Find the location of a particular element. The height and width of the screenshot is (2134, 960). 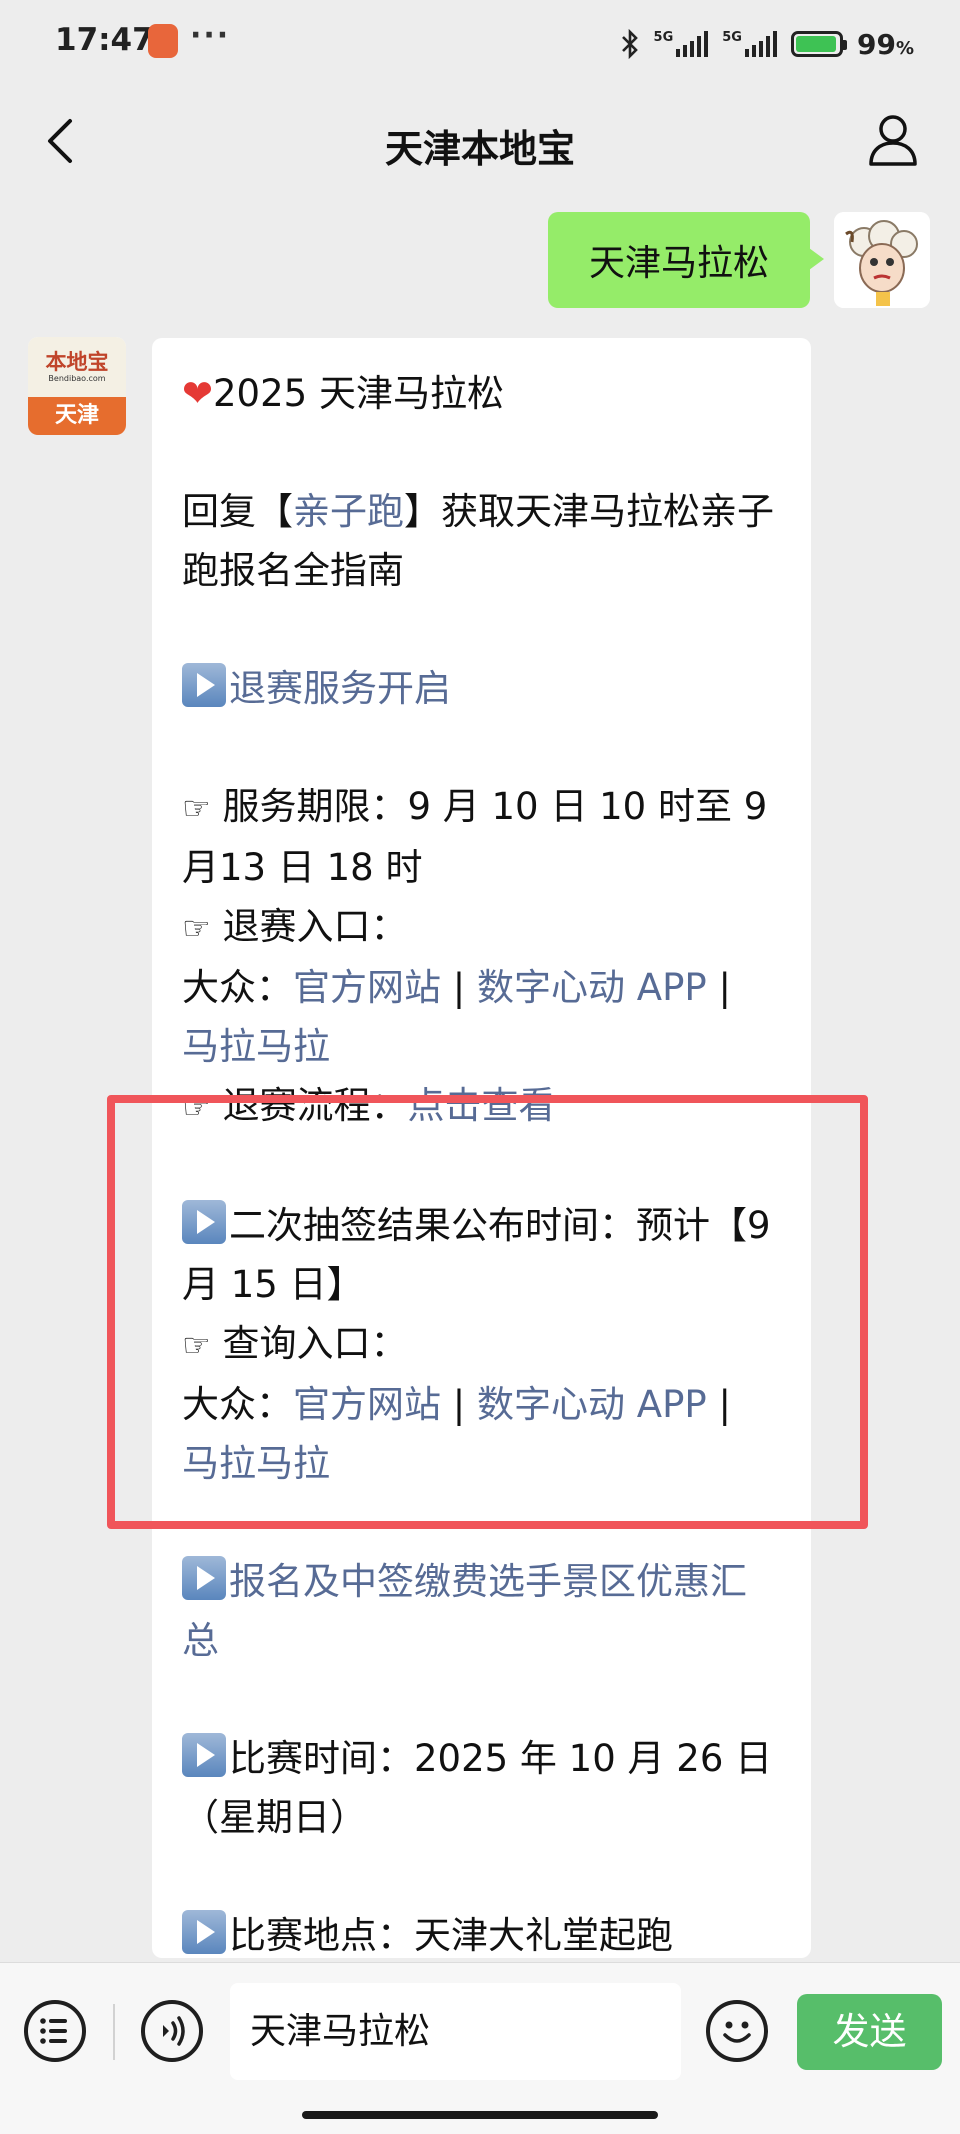

emoji-icon is located at coordinates (737, 2032).